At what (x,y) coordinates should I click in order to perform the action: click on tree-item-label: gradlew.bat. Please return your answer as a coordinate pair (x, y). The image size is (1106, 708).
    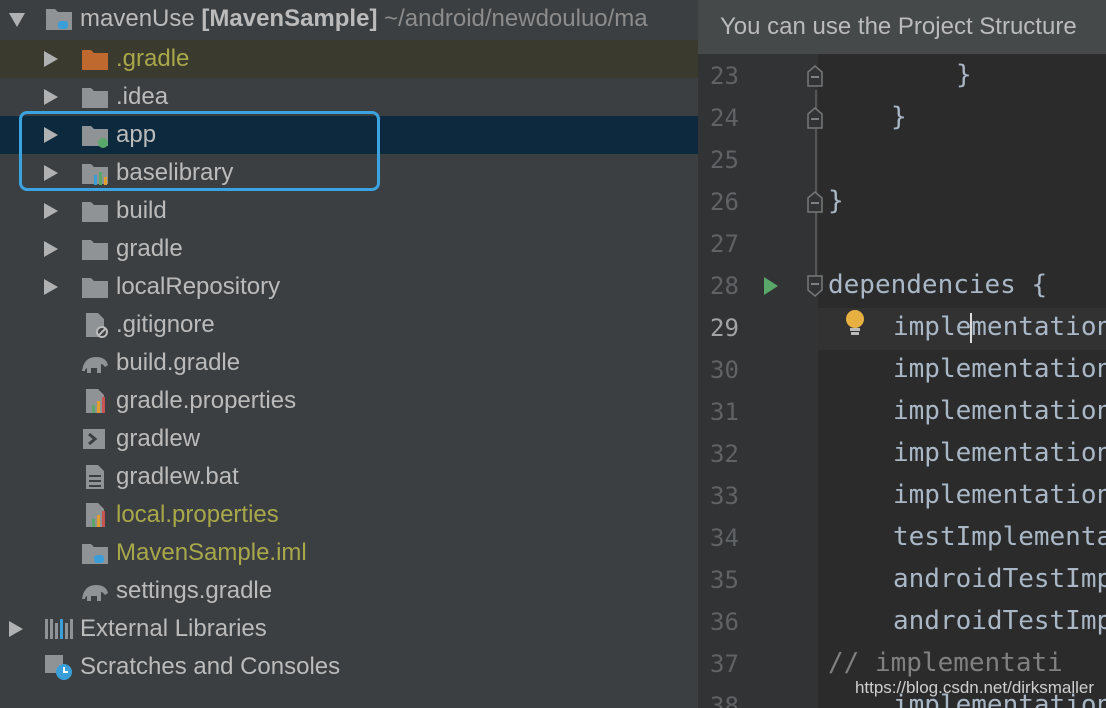
    Looking at the image, I should click on (177, 476).